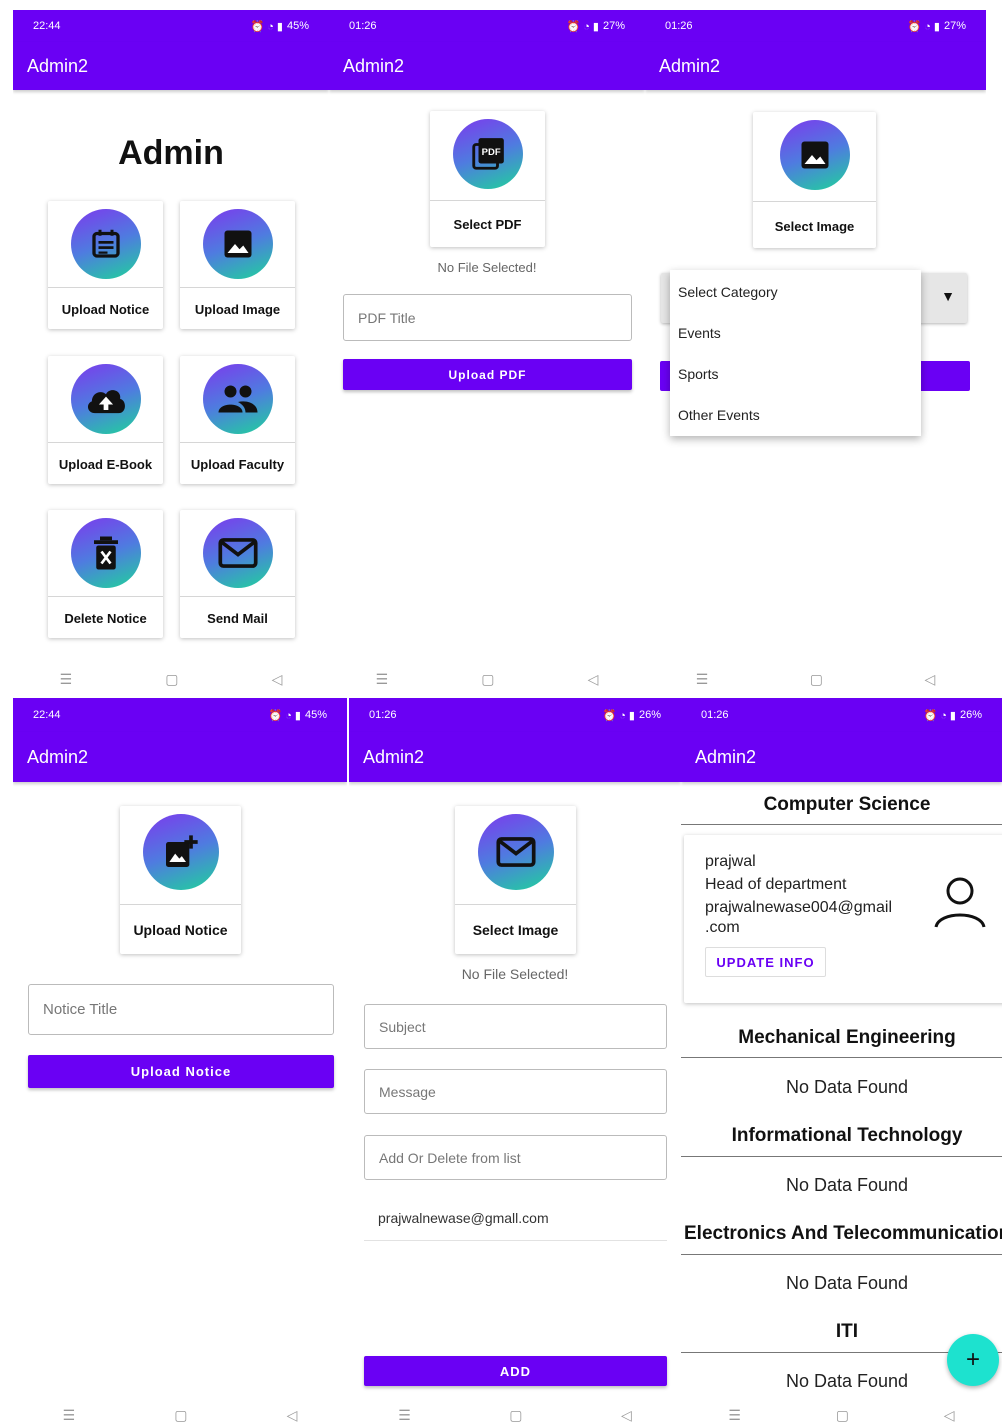 This screenshot has height=1426, width=1002. What do you see at coordinates (722, 927) in the screenshot?
I see `faculty-email-cont: .com` at bounding box center [722, 927].